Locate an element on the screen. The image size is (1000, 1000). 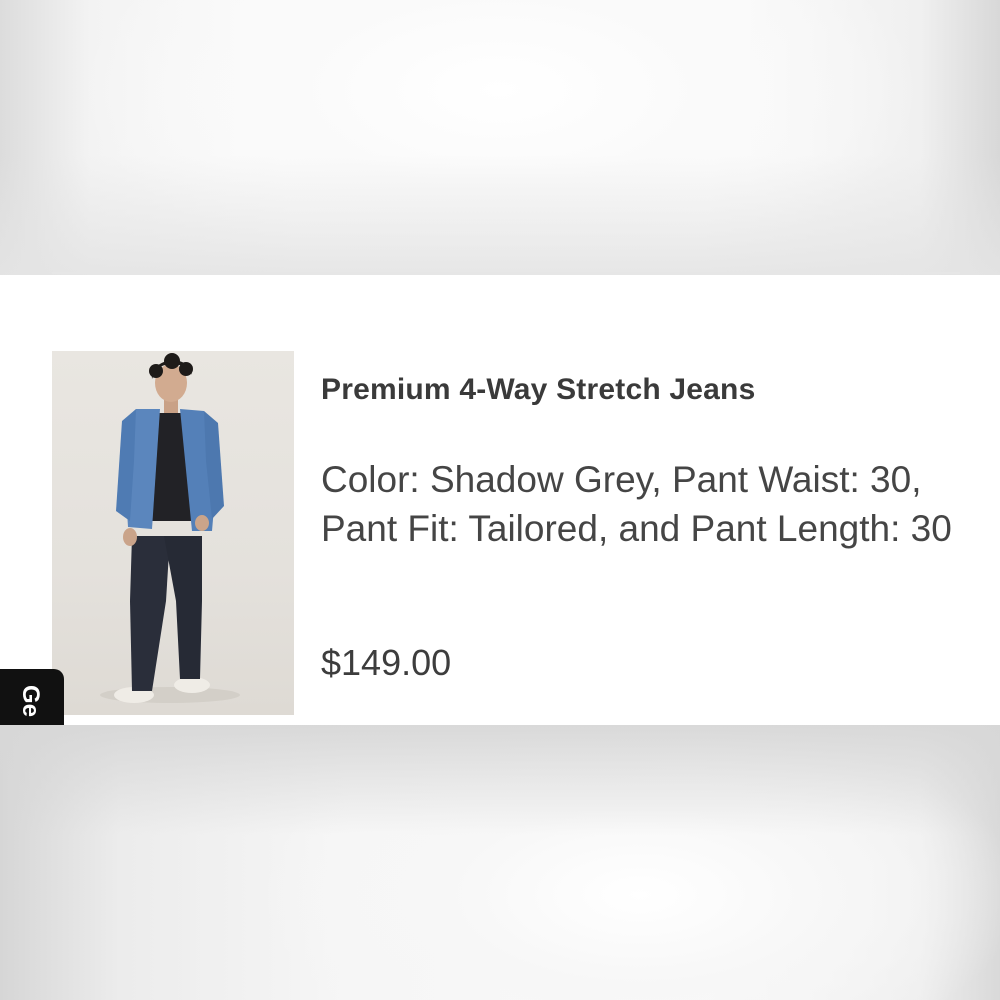
product-price: $149.00 is located at coordinates (386, 662).